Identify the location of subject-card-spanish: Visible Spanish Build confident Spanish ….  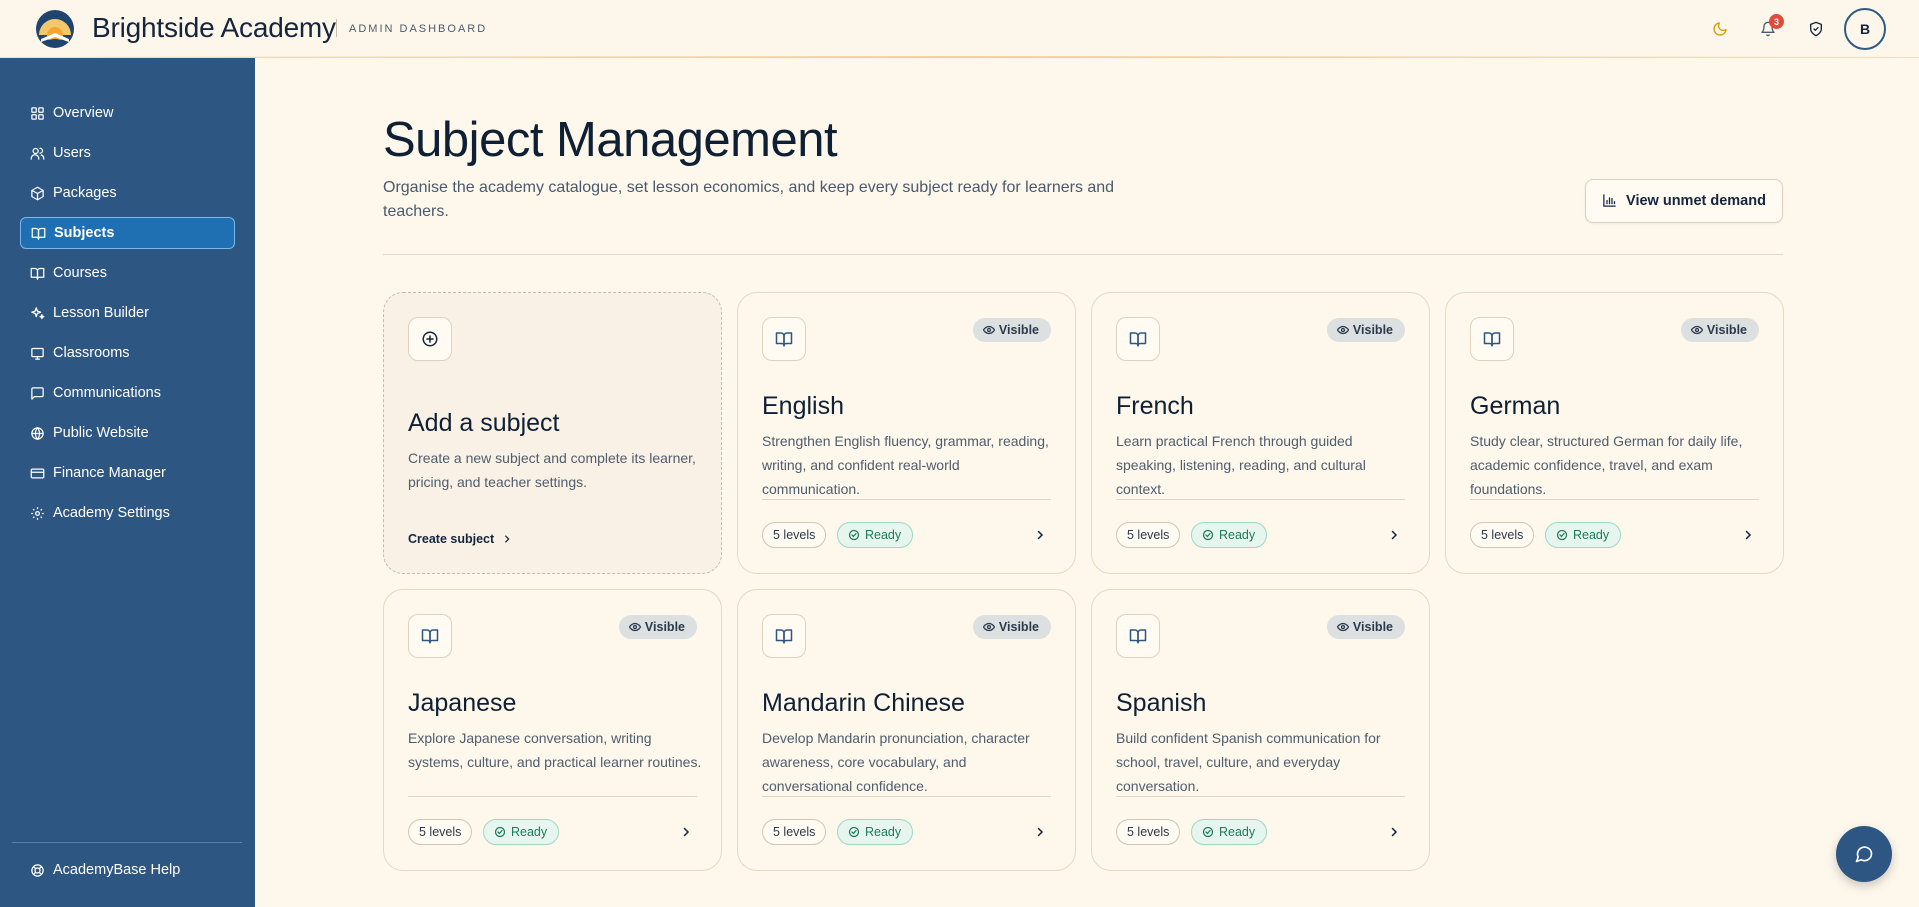
(1260, 730).